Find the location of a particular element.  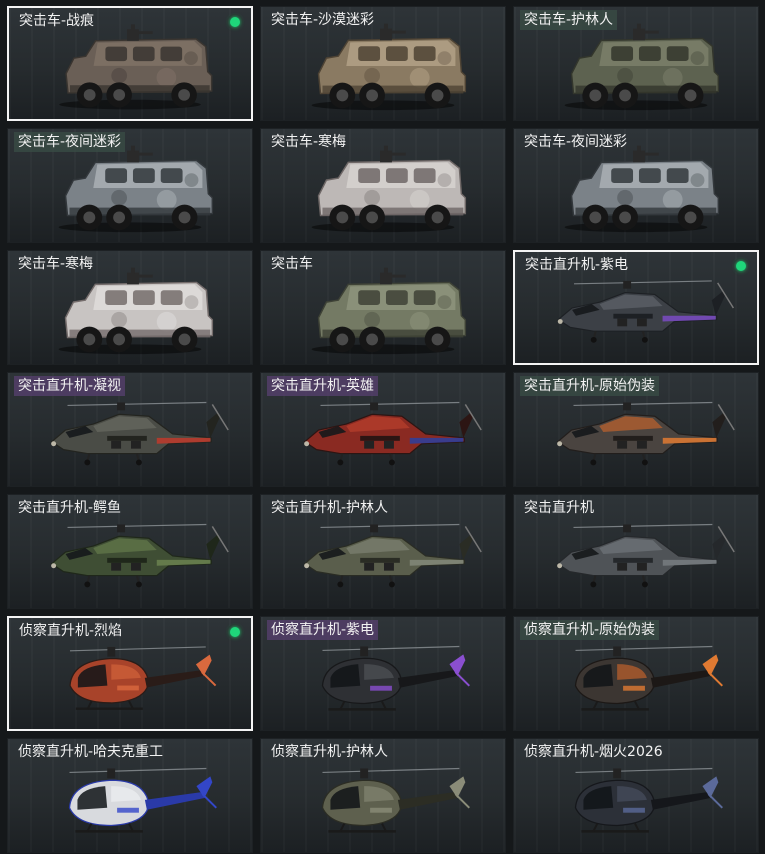

skin-name-label: 突击直升机-原始伪装 is located at coordinates (590, 386).